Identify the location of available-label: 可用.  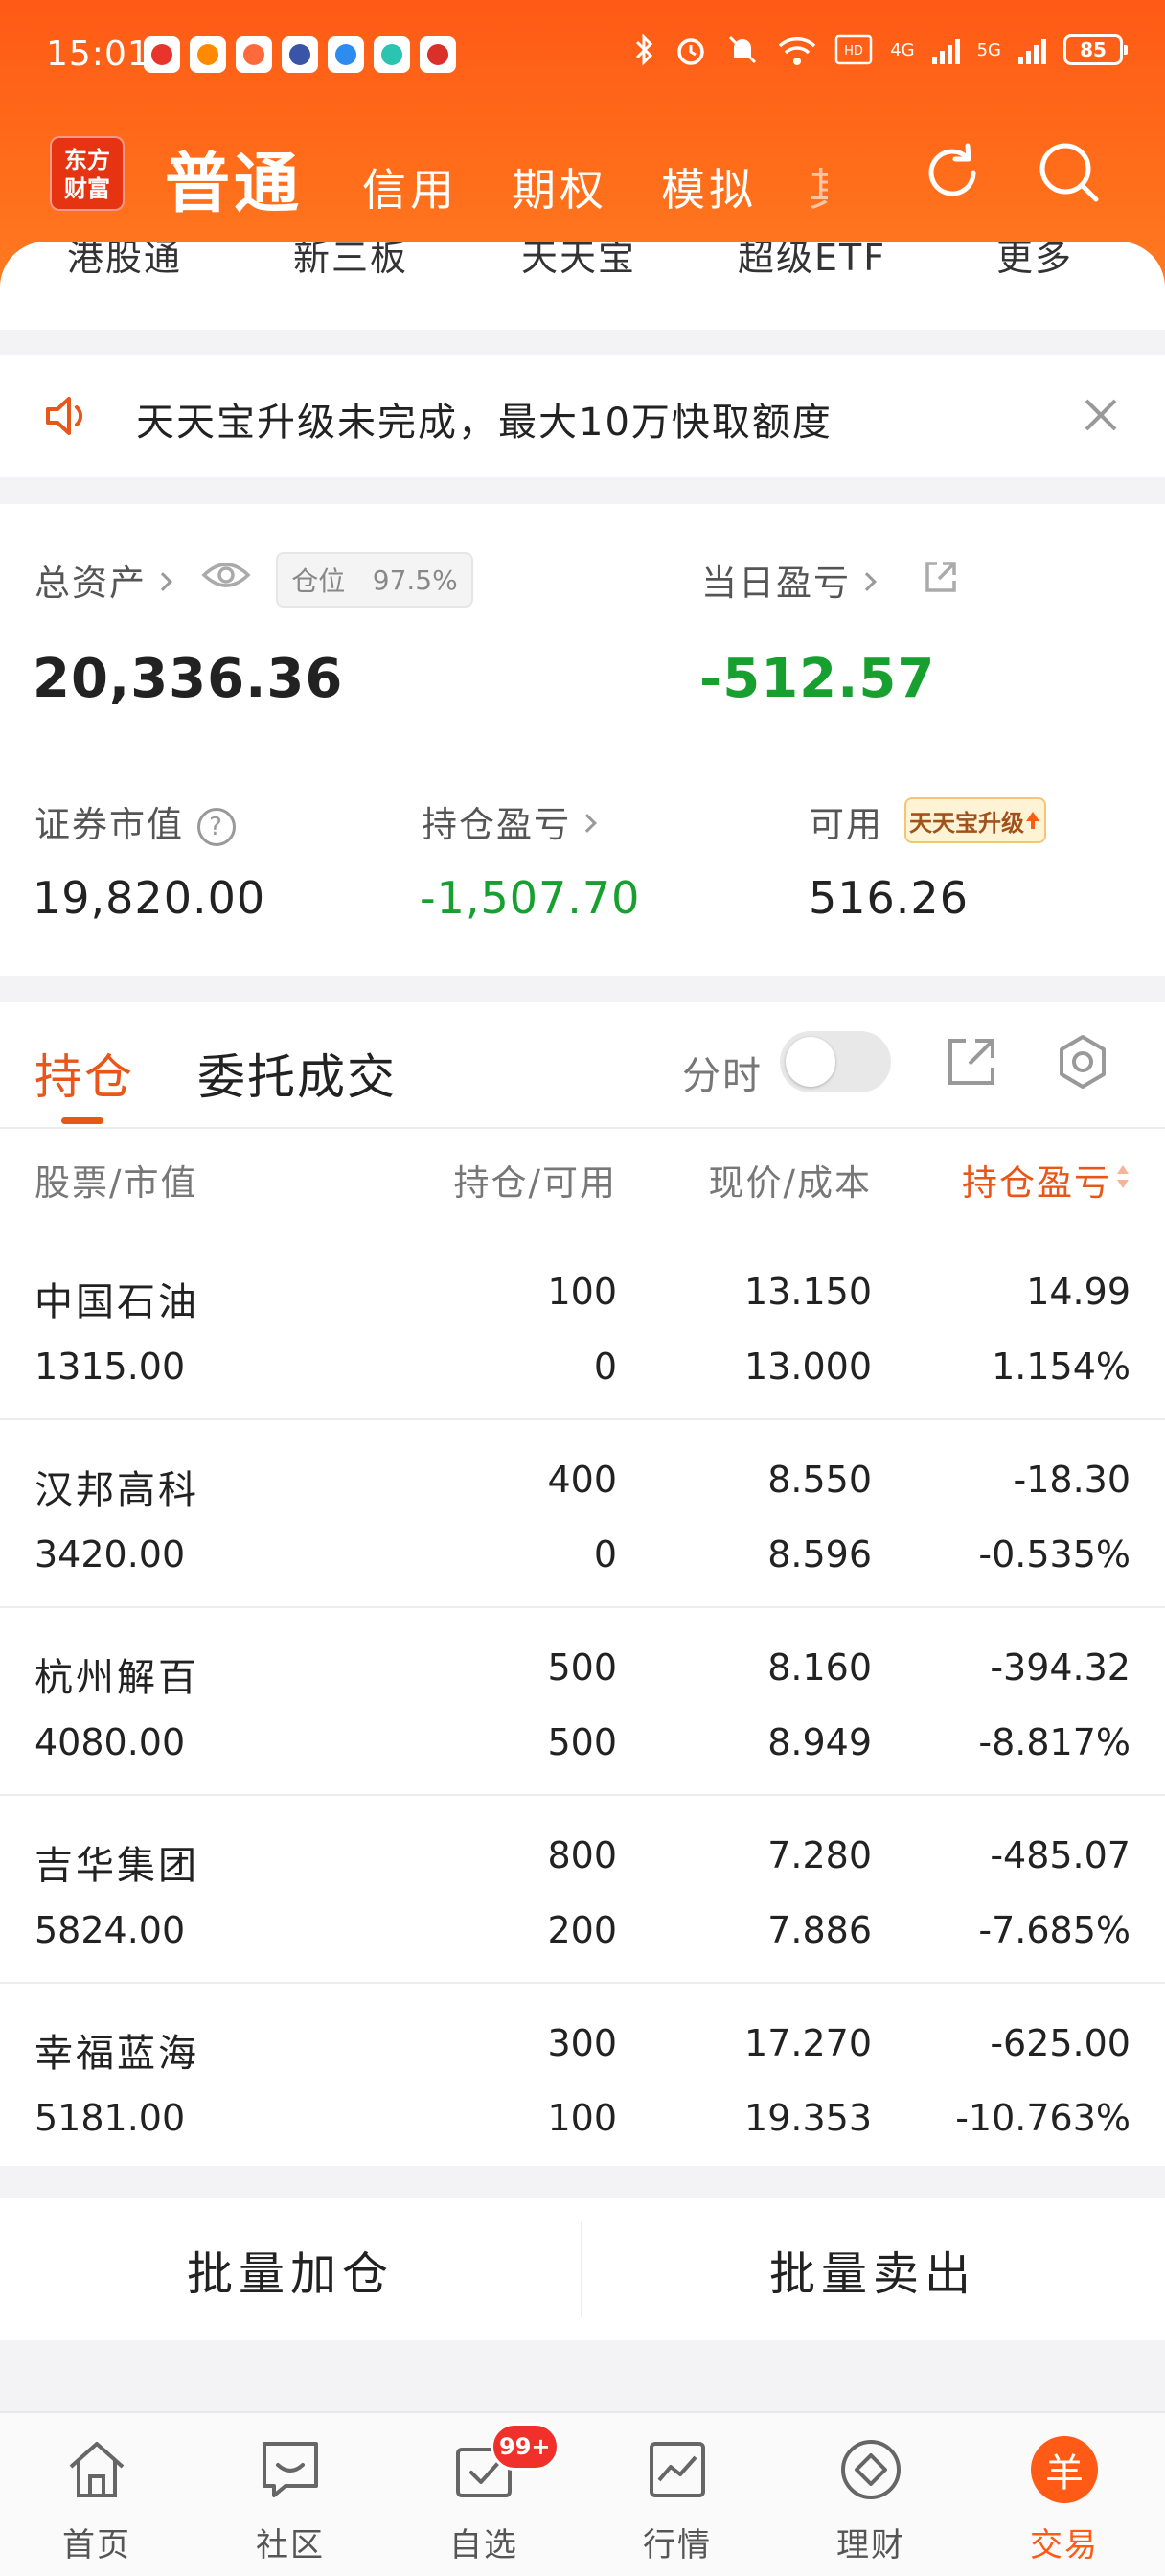
(846, 824).